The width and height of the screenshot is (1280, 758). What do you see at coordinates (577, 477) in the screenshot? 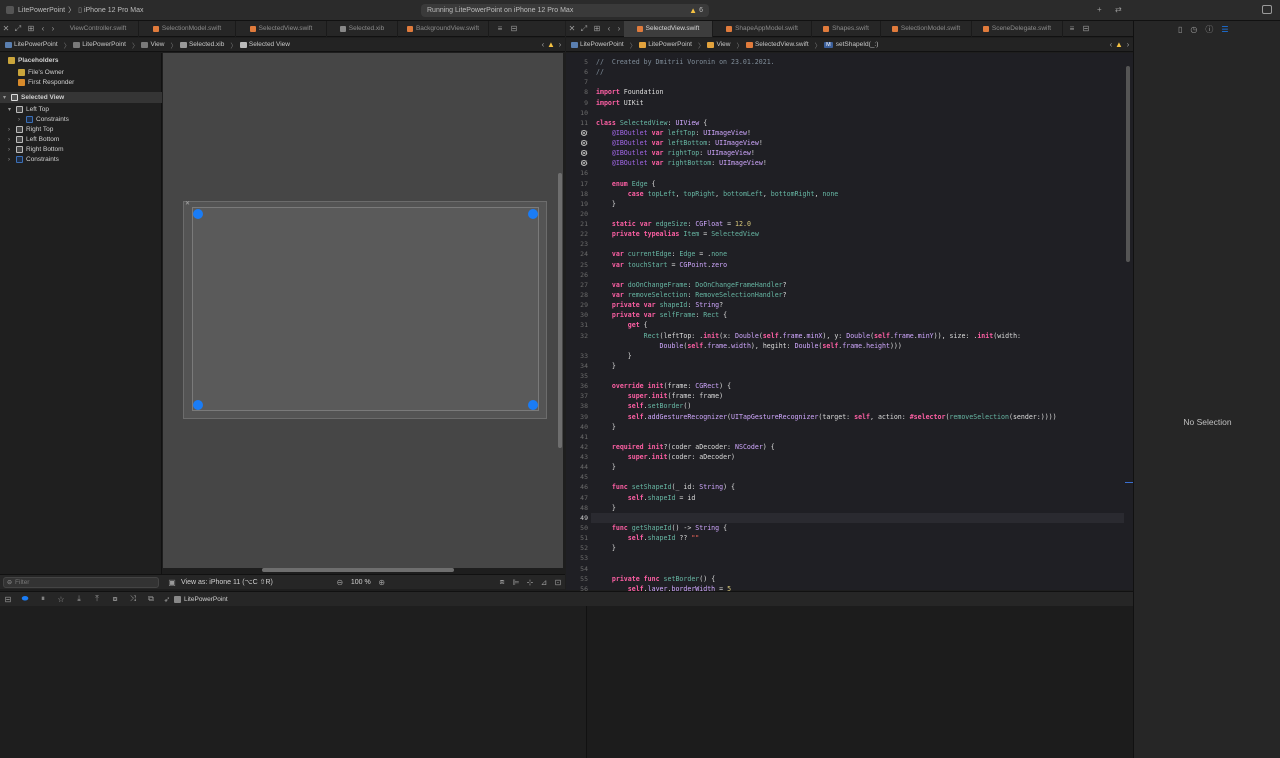
I see `line-number: 45` at bounding box center [577, 477].